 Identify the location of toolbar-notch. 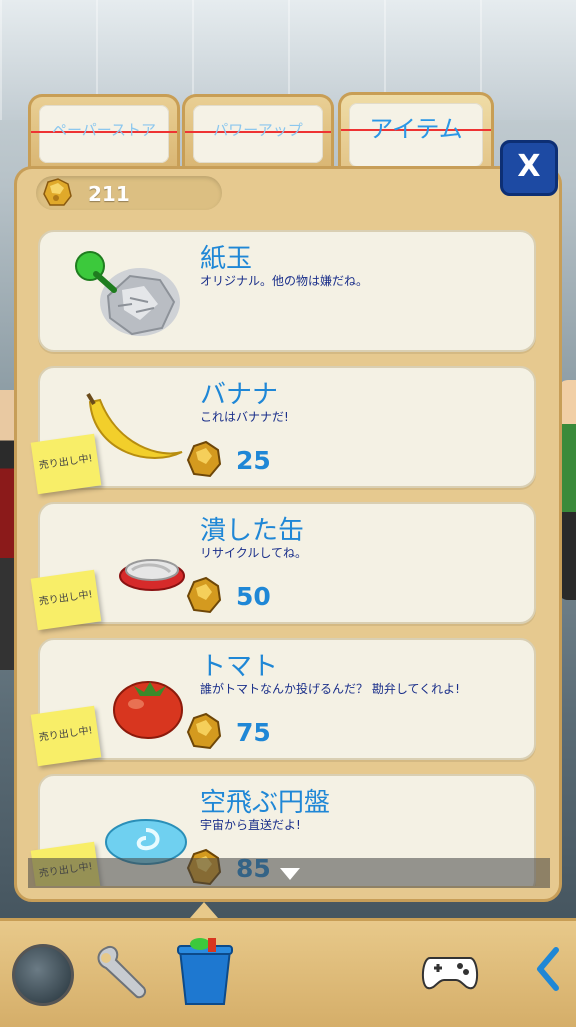
(204, 910).